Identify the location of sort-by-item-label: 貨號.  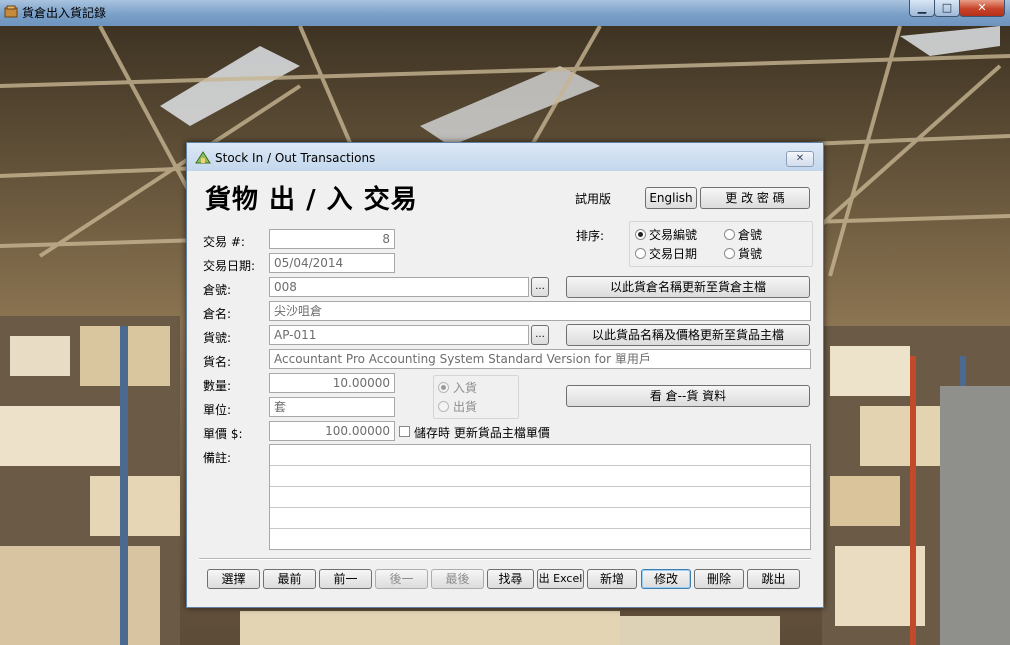
(750, 254).